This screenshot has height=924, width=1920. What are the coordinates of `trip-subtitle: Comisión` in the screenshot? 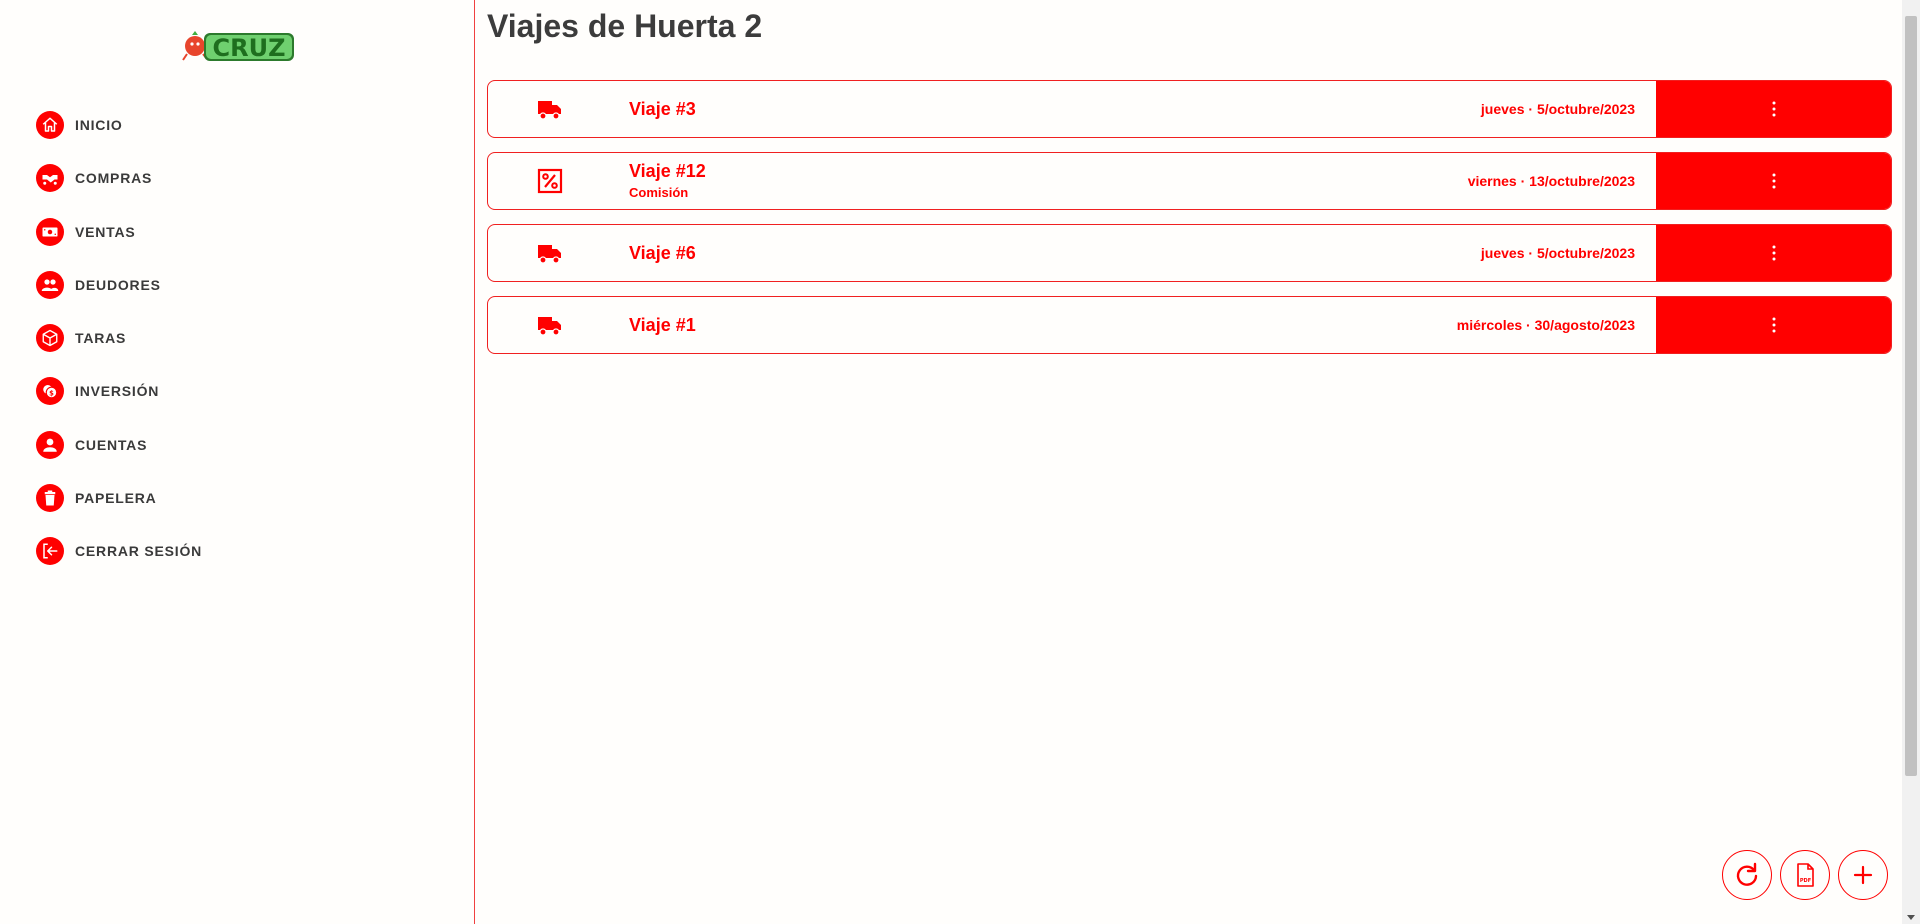 It's located at (659, 192).